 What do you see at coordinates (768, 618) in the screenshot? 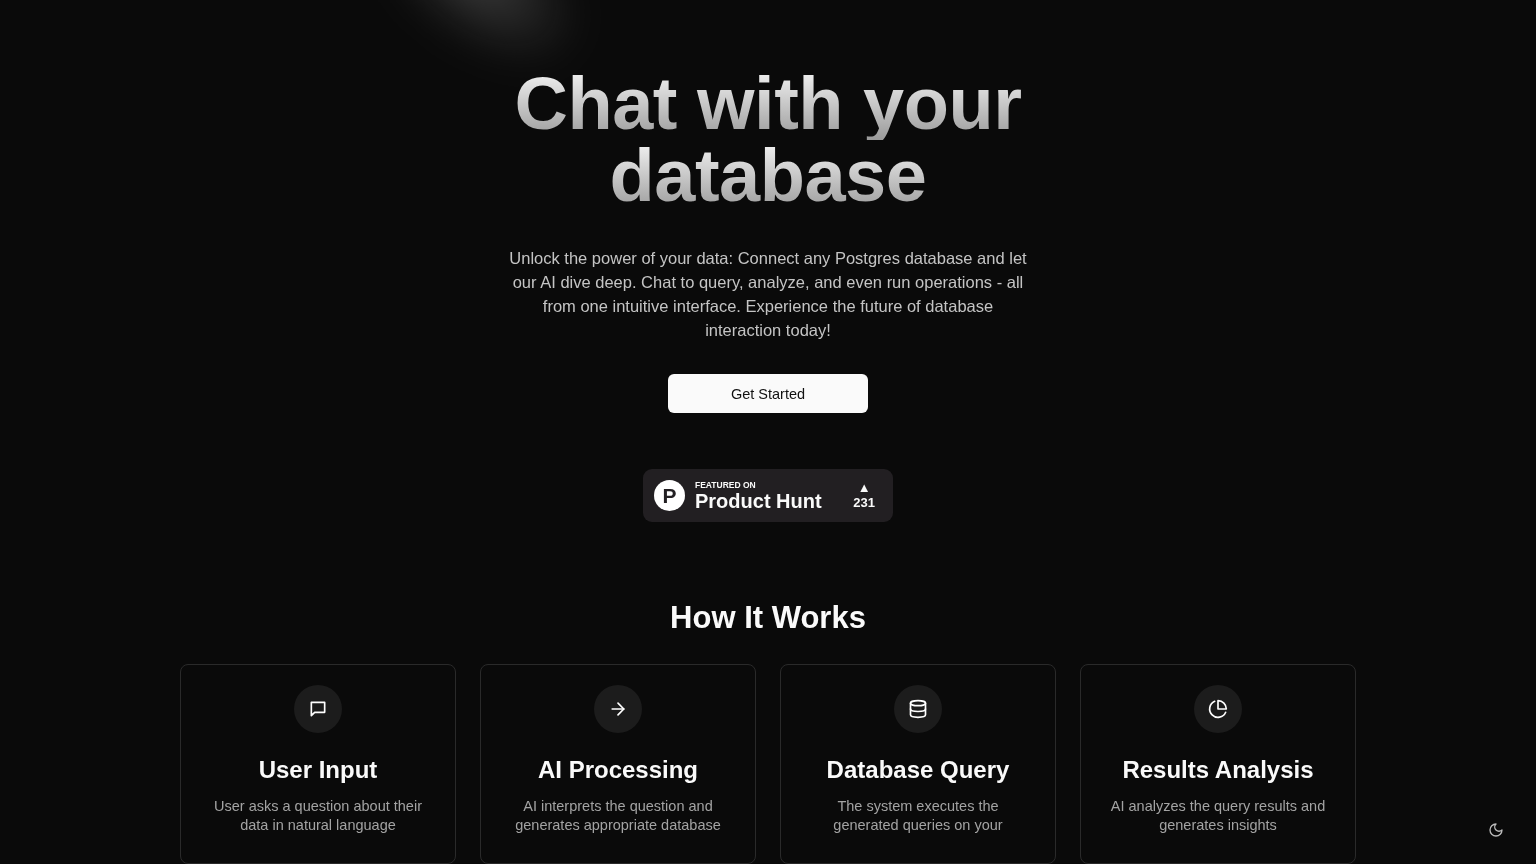
I see `section-heading: How It Works` at bounding box center [768, 618].